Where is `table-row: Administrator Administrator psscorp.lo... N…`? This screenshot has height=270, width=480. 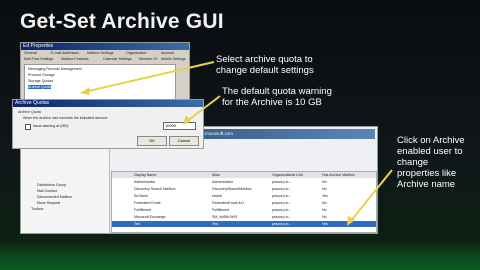 table-row: Administrator Administrator psscorp.lo... N… is located at coordinates (244, 182).